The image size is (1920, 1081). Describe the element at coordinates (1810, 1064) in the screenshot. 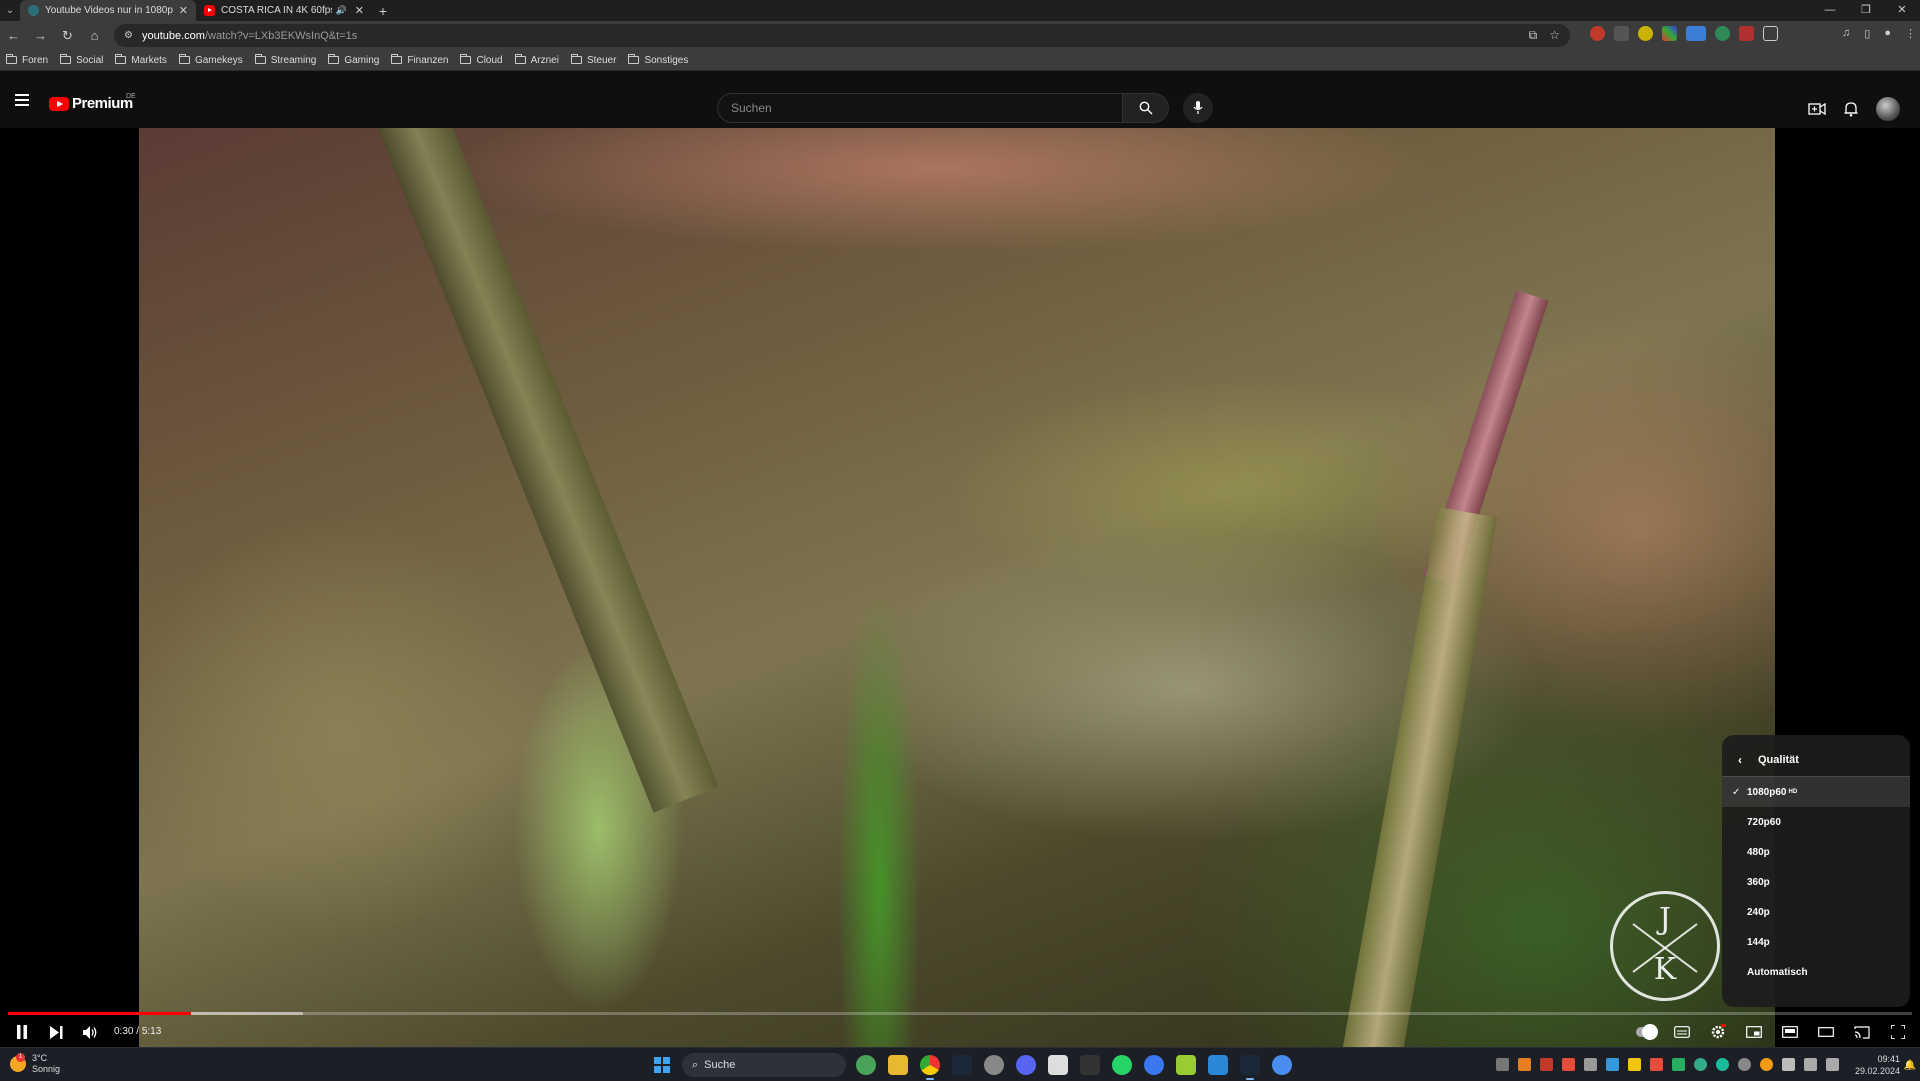

I see `network-icon` at that location.